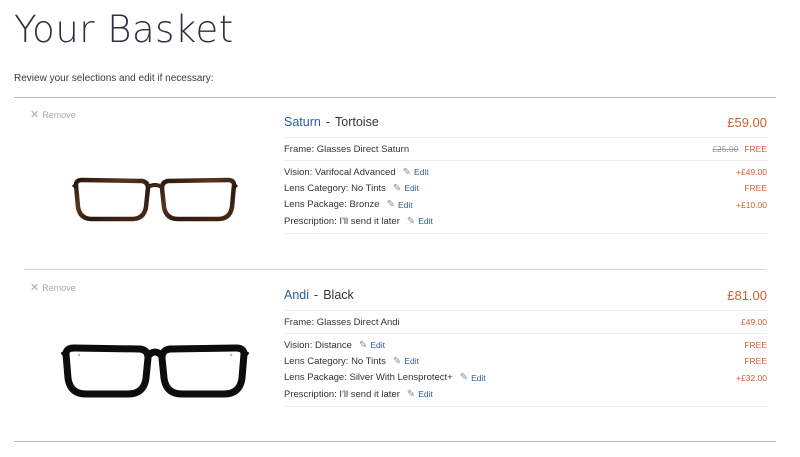 Image resolution: width=800 pixels, height=457 pixels. What do you see at coordinates (525, 122) in the screenshot?
I see `item-title-row: Saturn - Tortoise £59.00` at bounding box center [525, 122].